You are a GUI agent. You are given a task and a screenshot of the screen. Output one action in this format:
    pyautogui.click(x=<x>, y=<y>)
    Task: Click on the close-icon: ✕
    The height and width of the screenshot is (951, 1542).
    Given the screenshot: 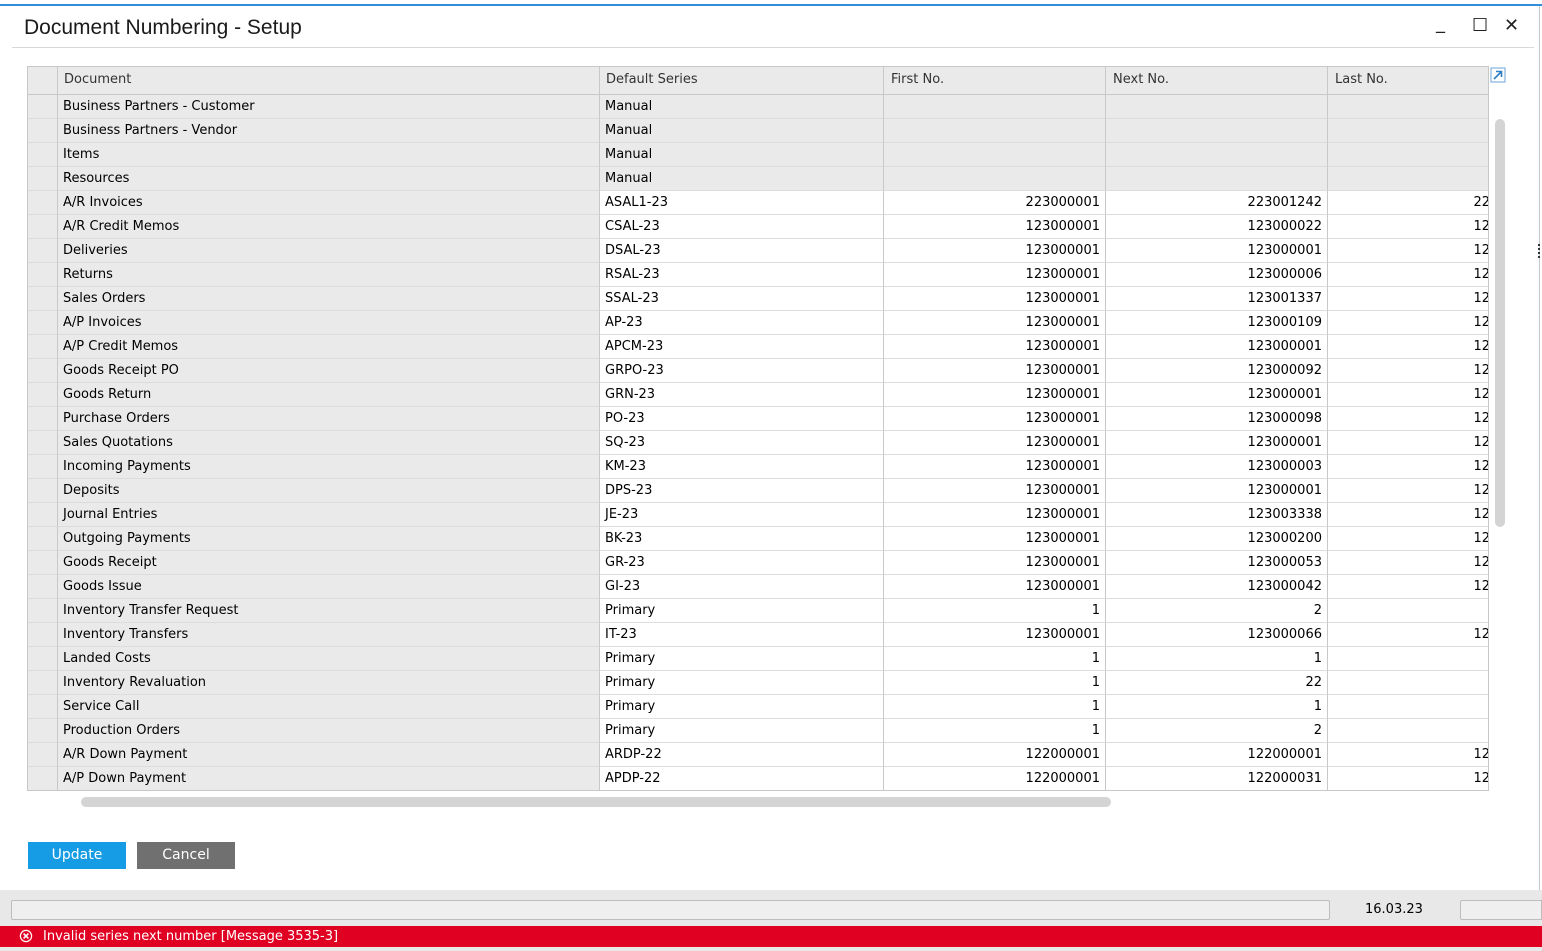 What is the action you would take?
    pyautogui.click(x=1511, y=26)
    